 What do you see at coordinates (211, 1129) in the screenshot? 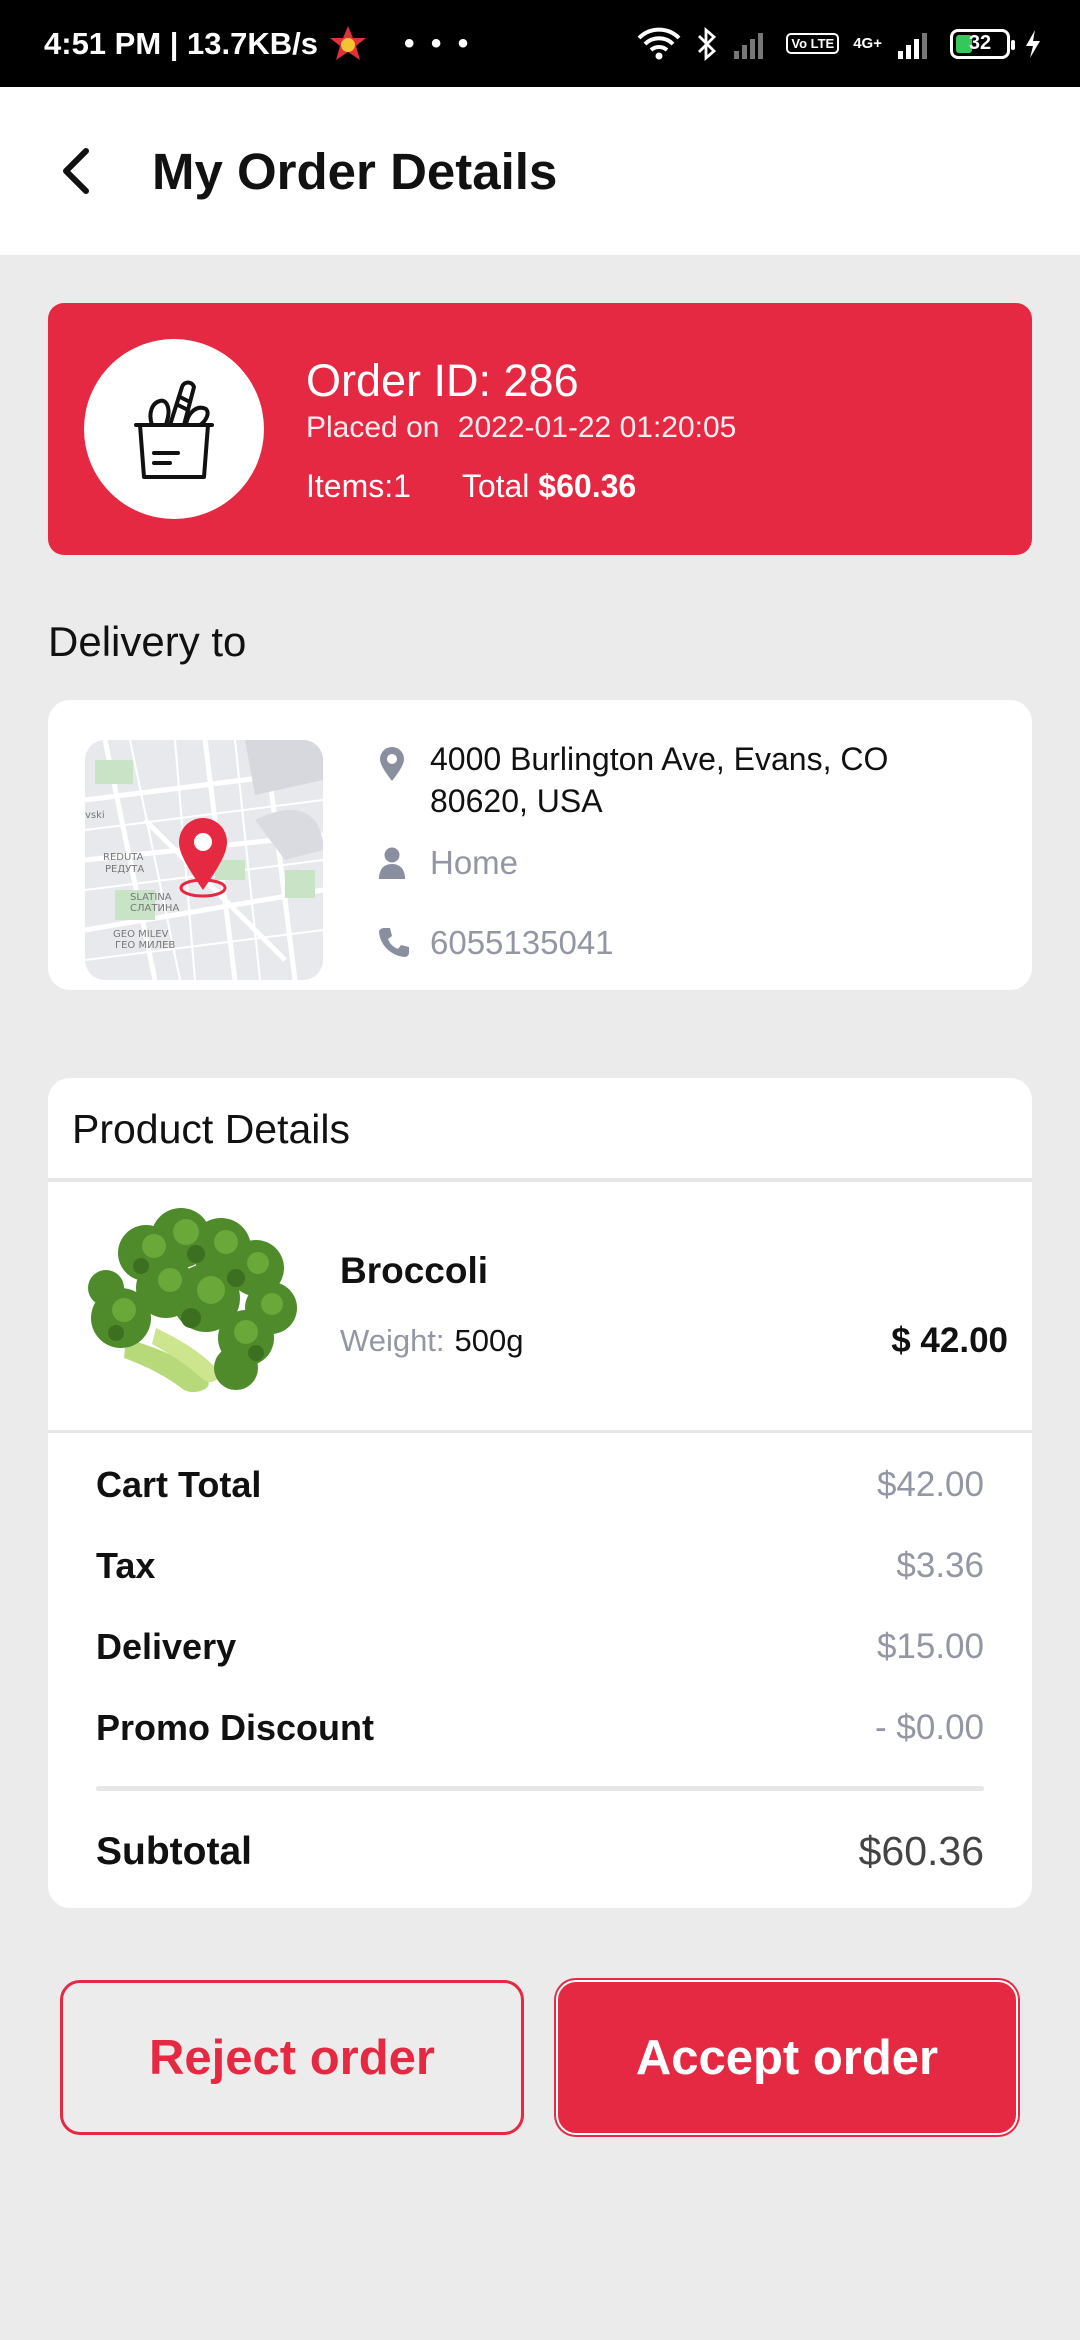
I see `product-details-title: Product Details` at bounding box center [211, 1129].